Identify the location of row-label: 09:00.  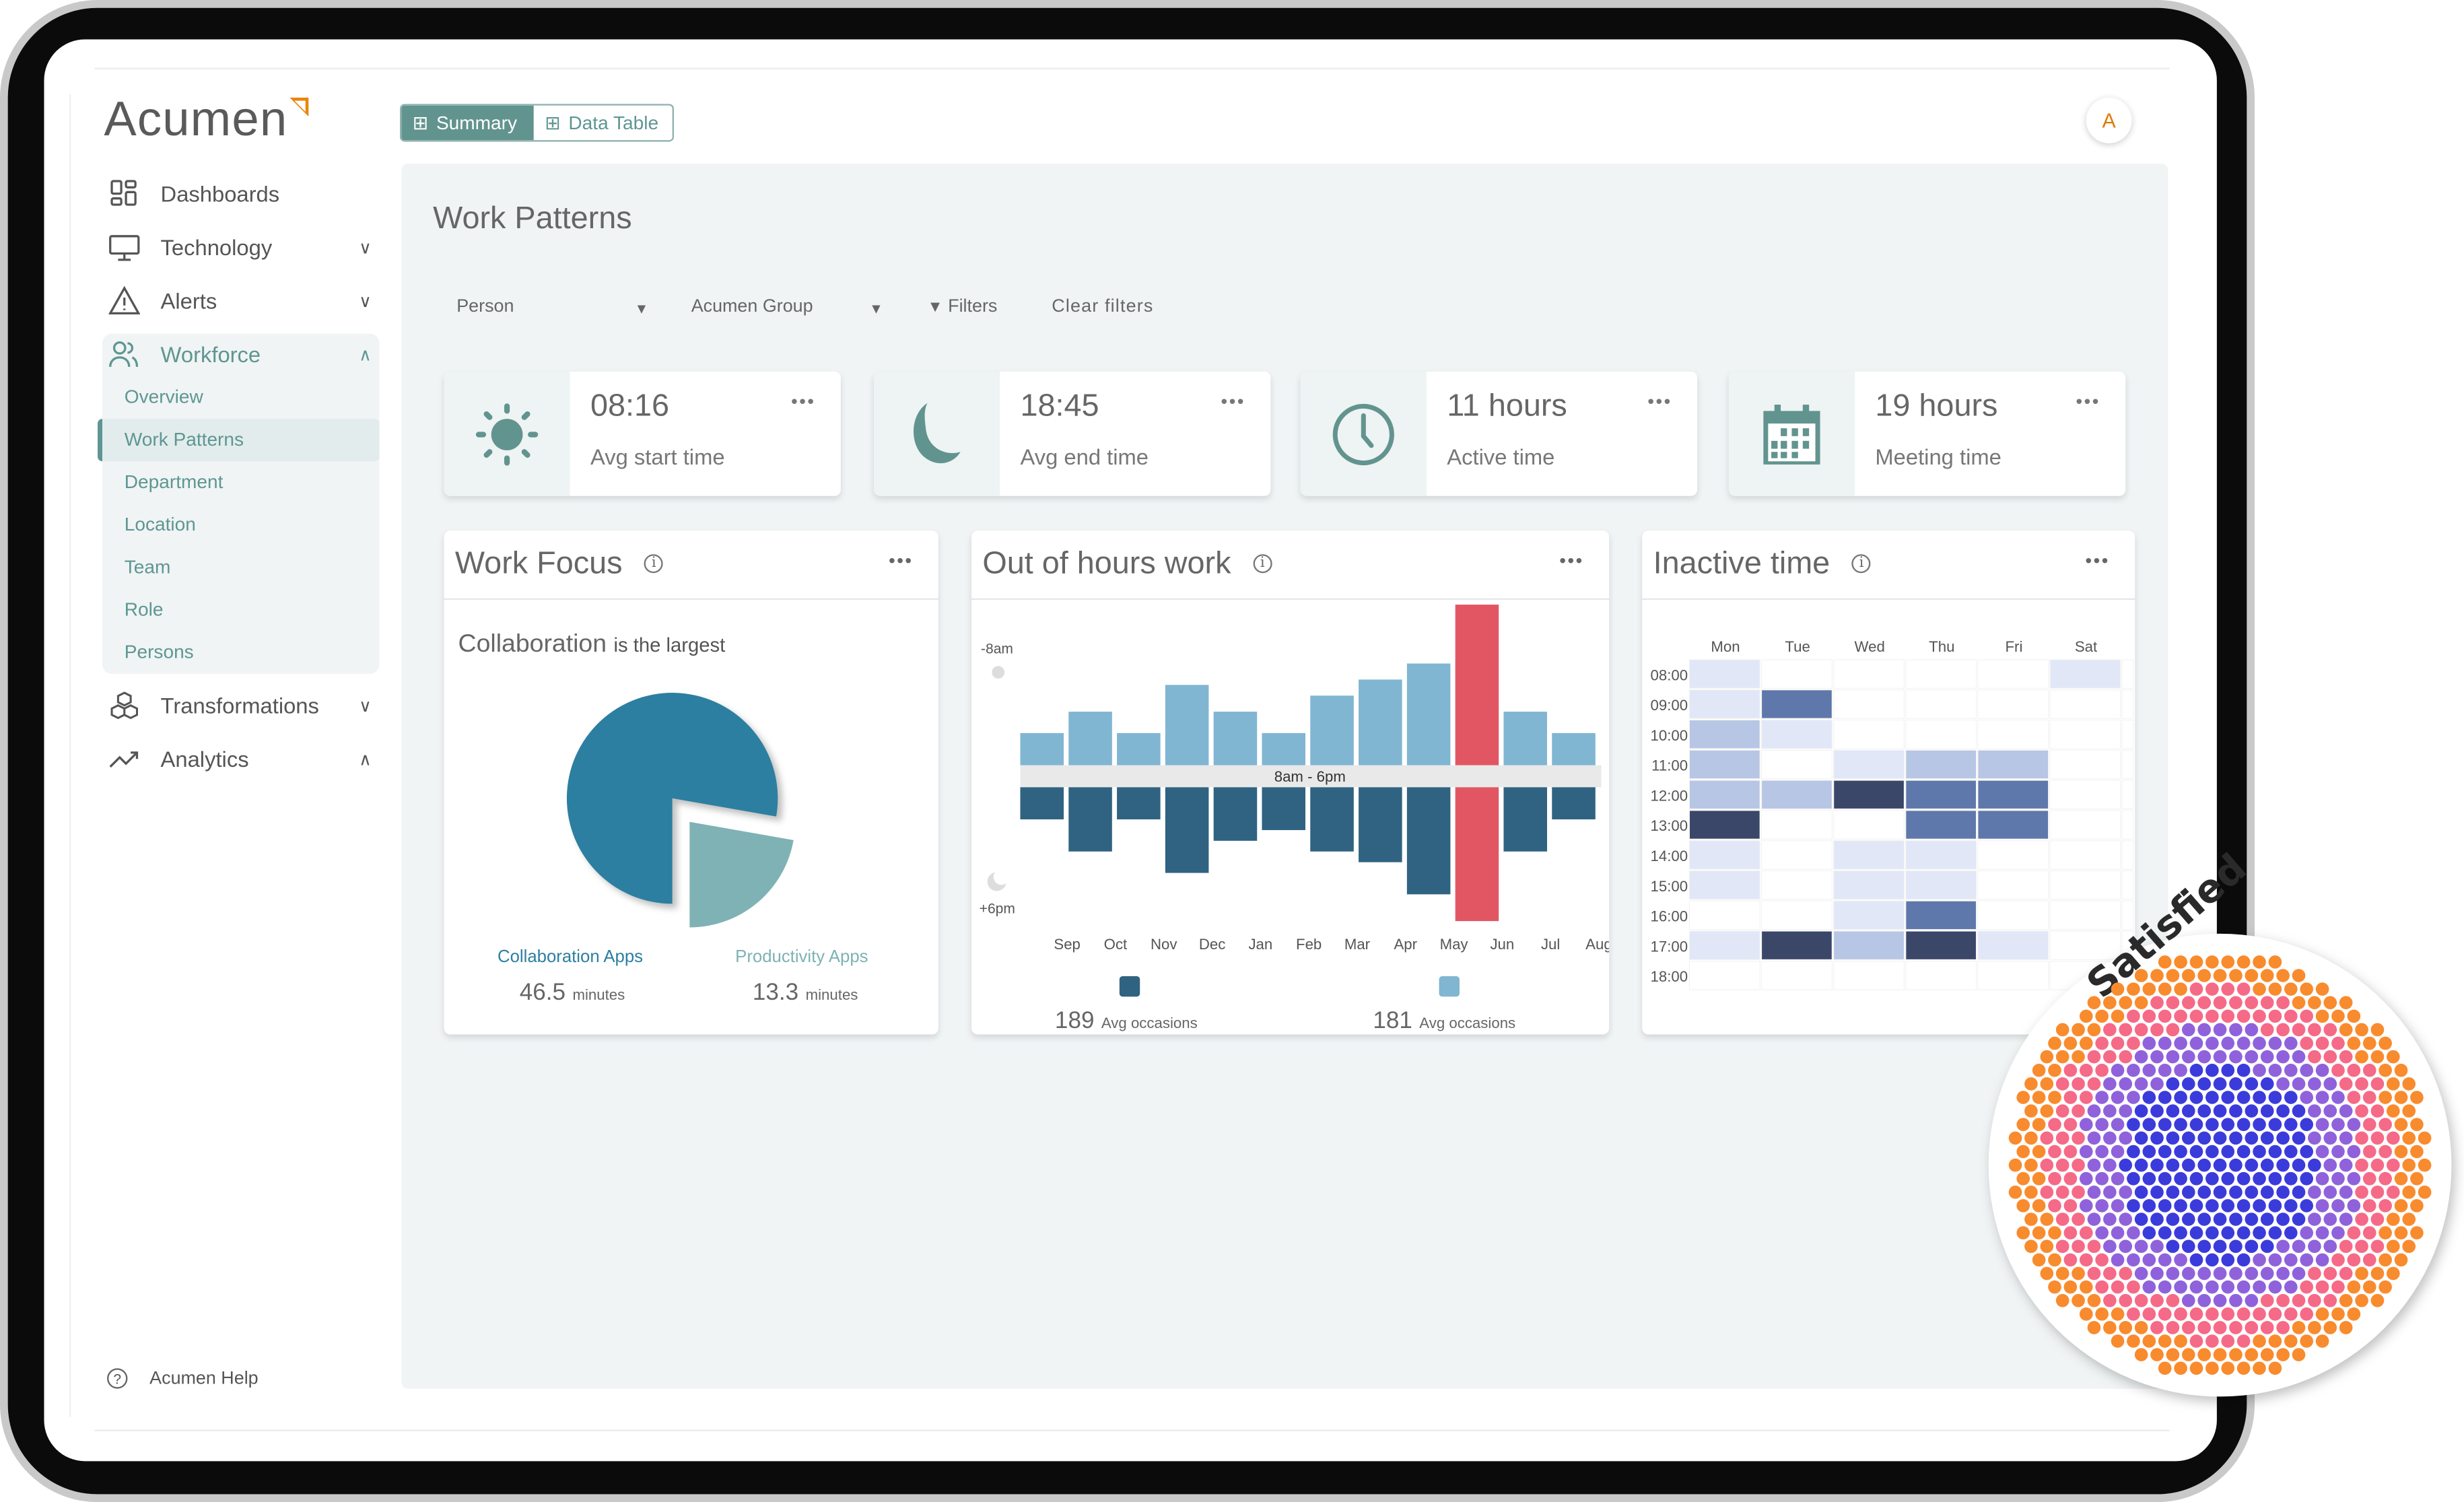
(1669, 706).